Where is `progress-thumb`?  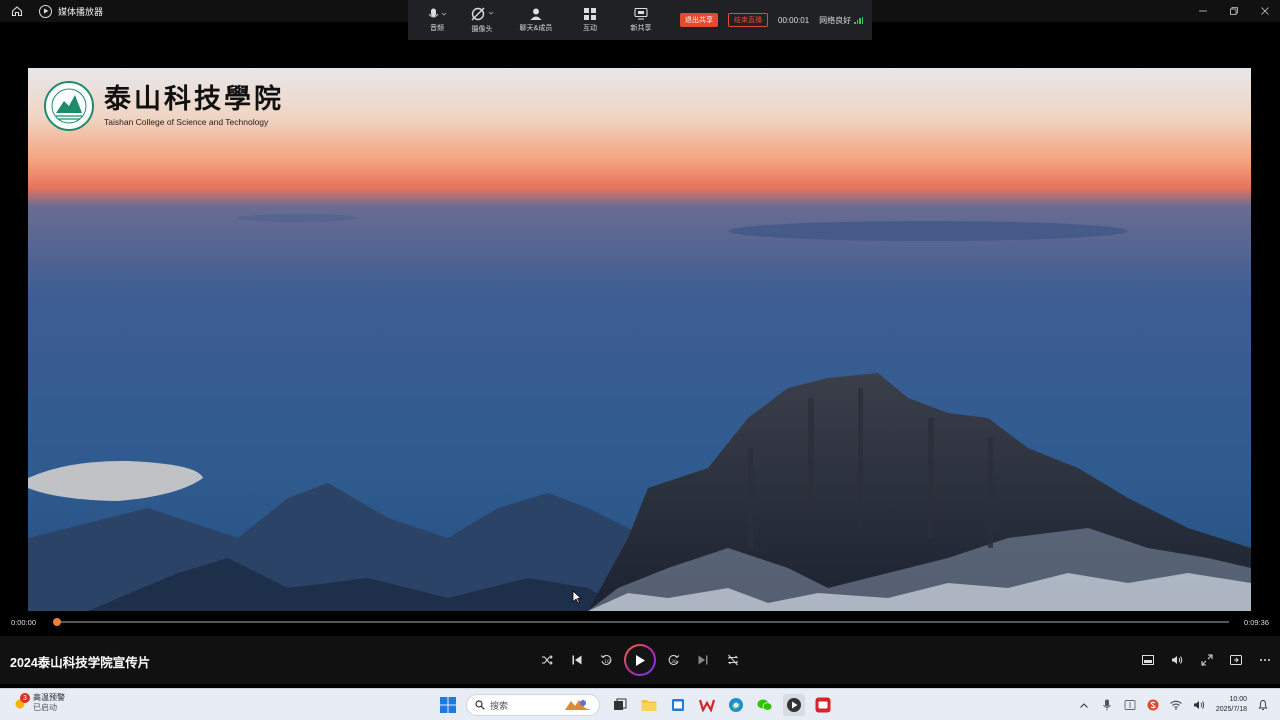 progress-thumb is located at coordinates (57, 622).